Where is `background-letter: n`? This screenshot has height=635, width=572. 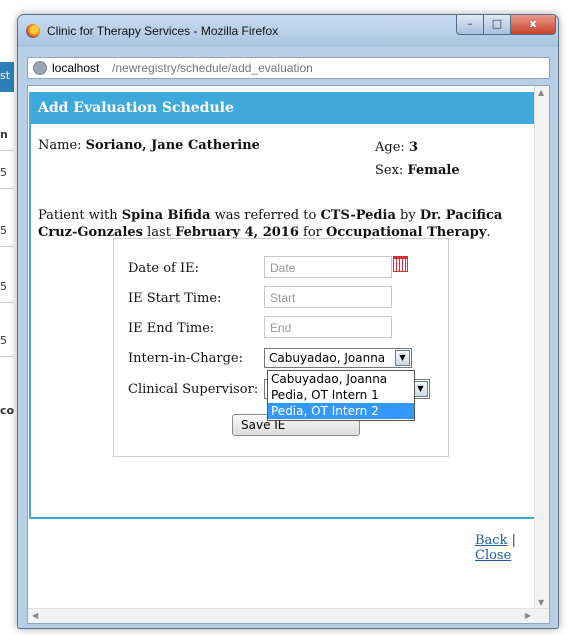
background-letter: n is located at coordinates (4, 134).